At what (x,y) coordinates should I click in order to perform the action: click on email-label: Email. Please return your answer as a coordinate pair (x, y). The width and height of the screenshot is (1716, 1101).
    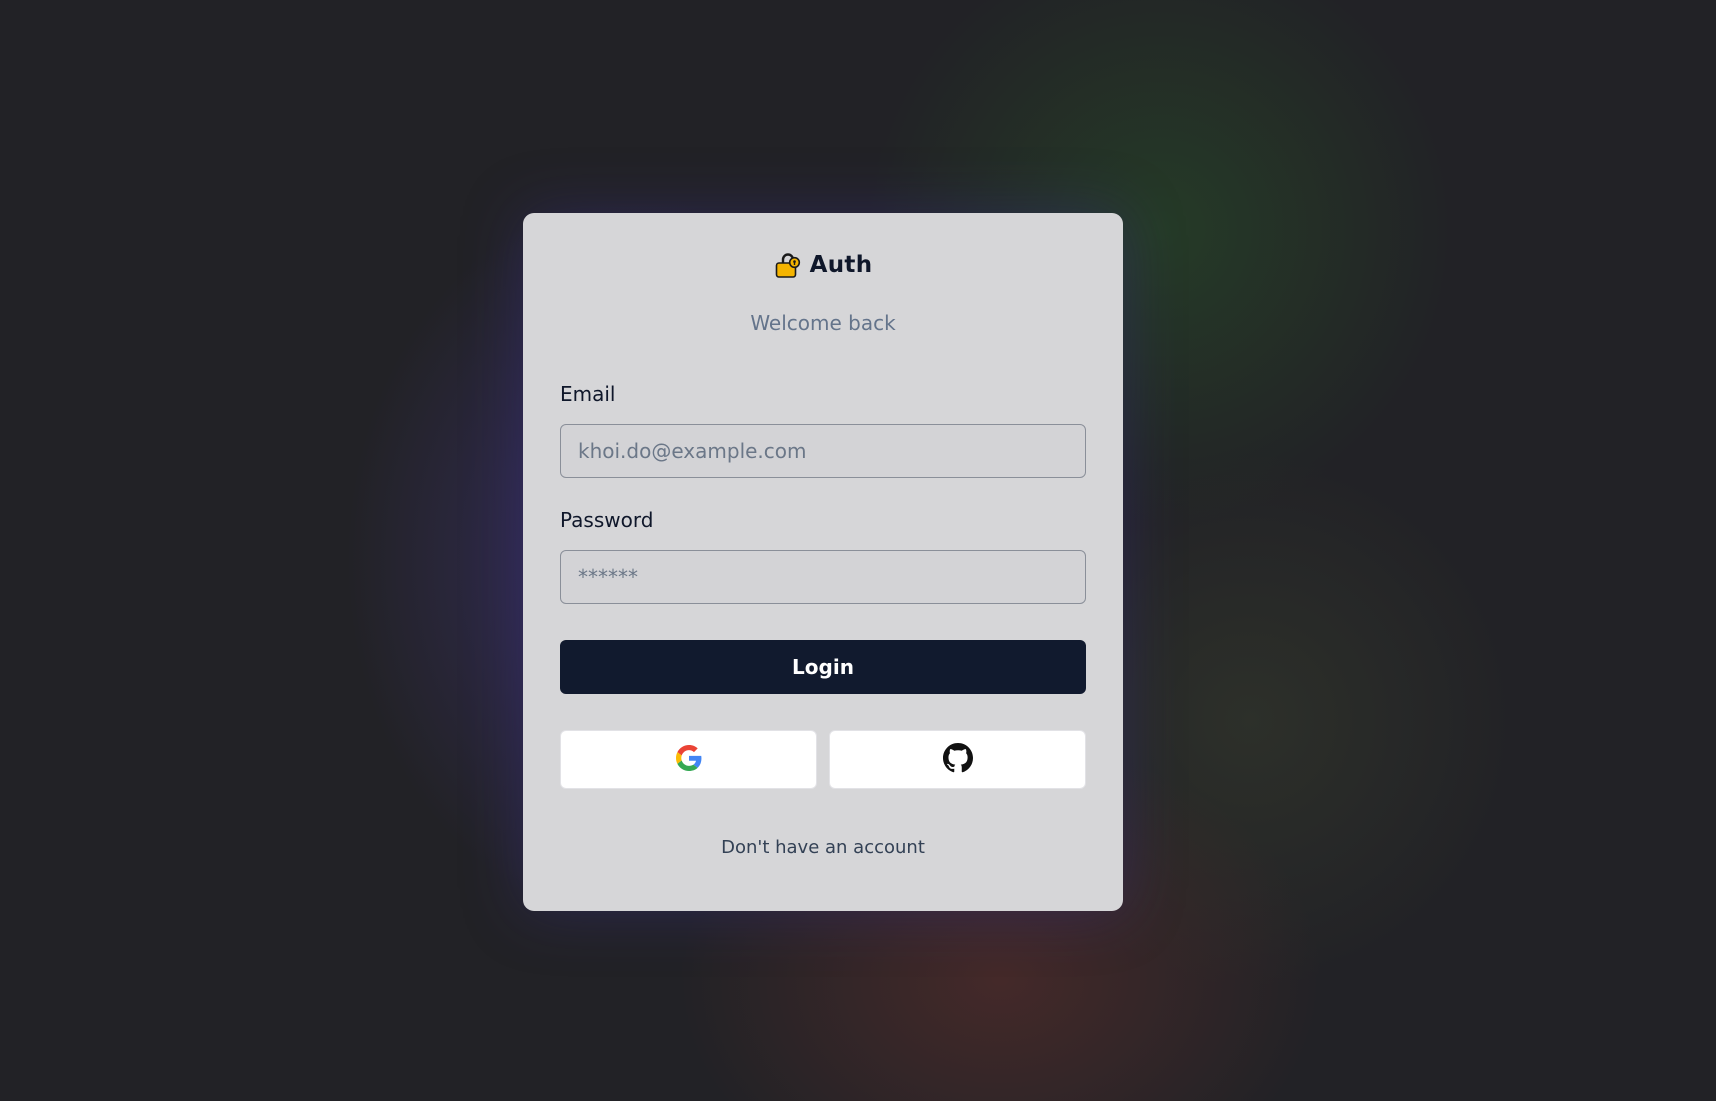
    Looking at the image, I should click on (588, 394).